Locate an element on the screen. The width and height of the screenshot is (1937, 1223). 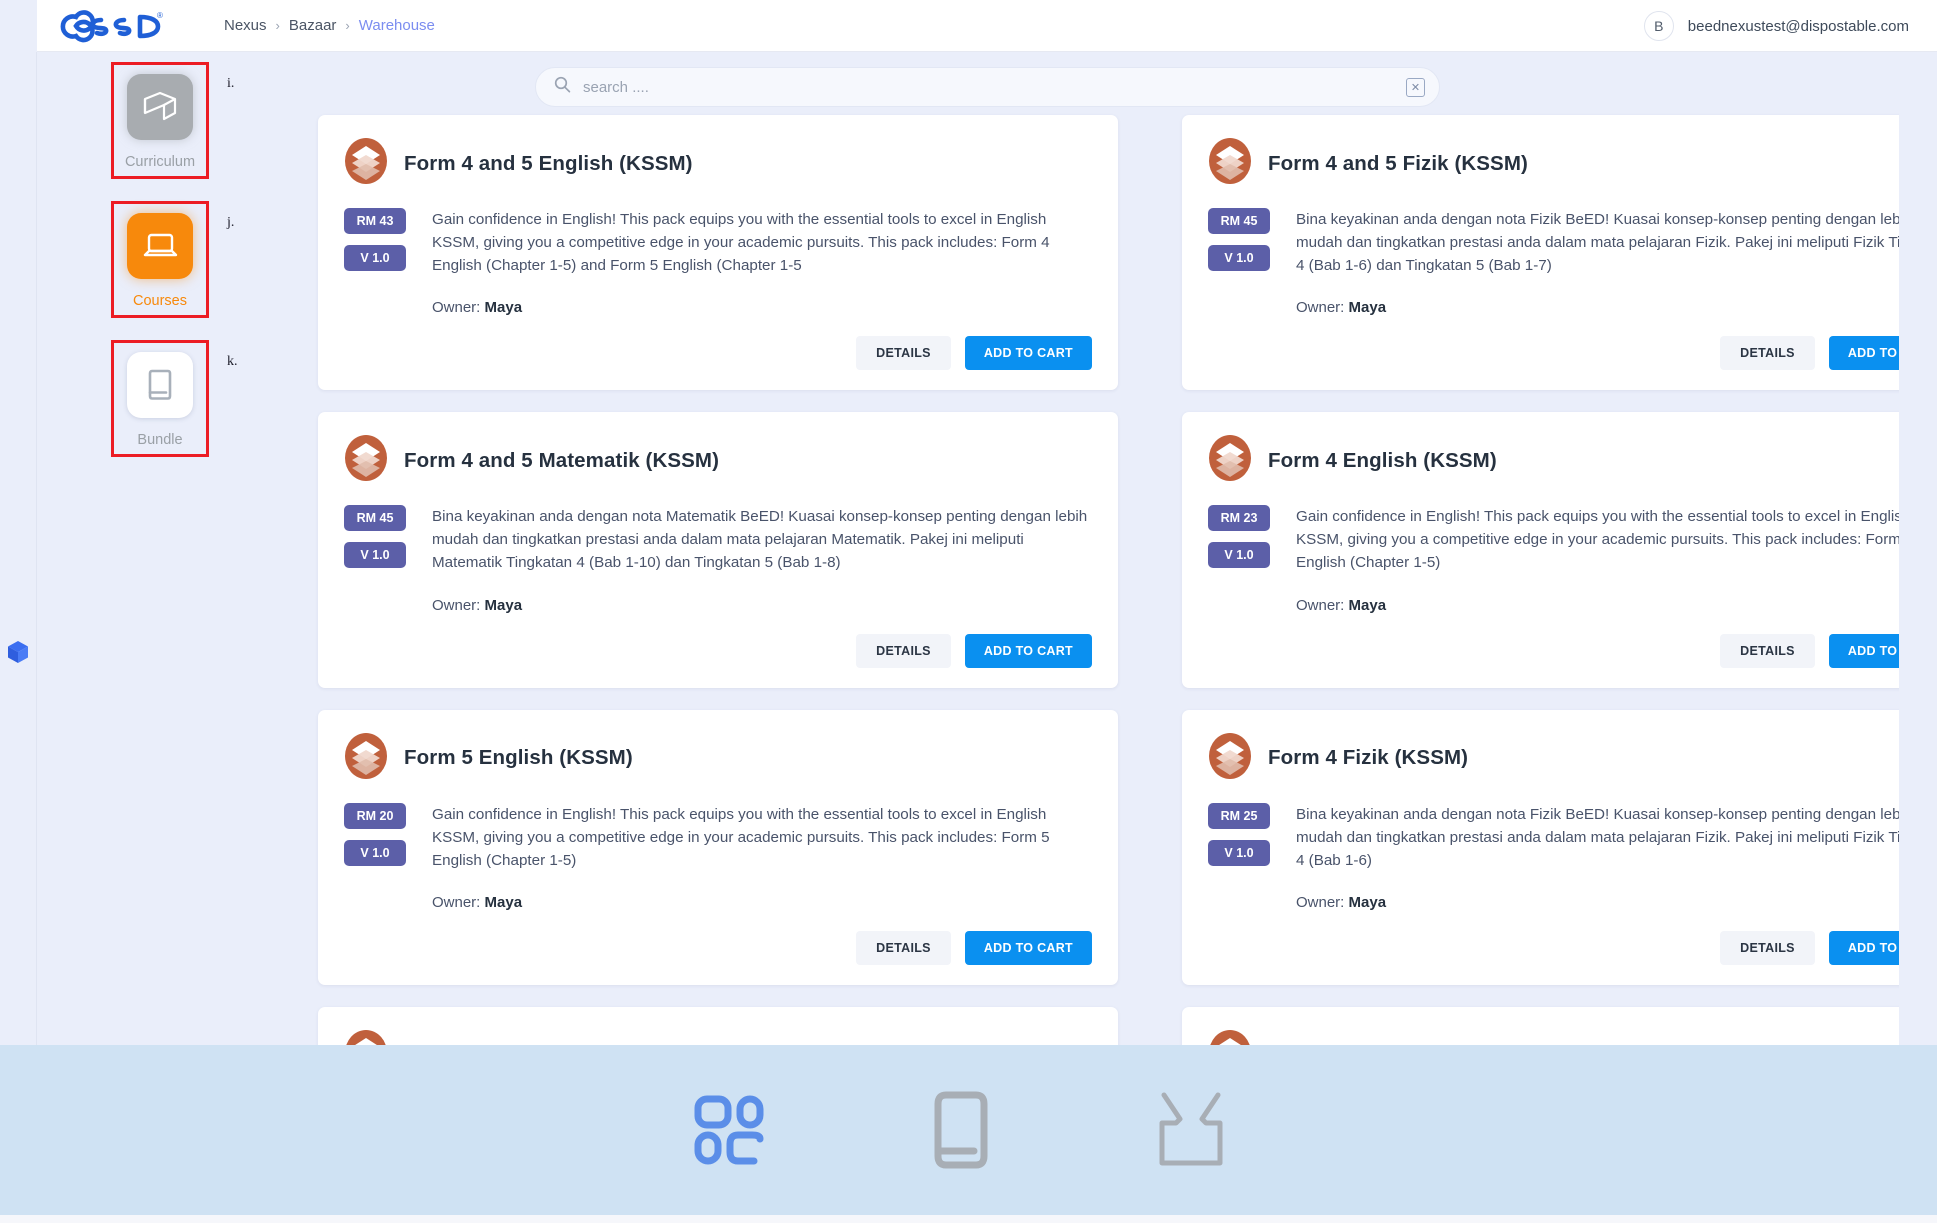
apps-grid-icon is located at coordinates (731, 1130).